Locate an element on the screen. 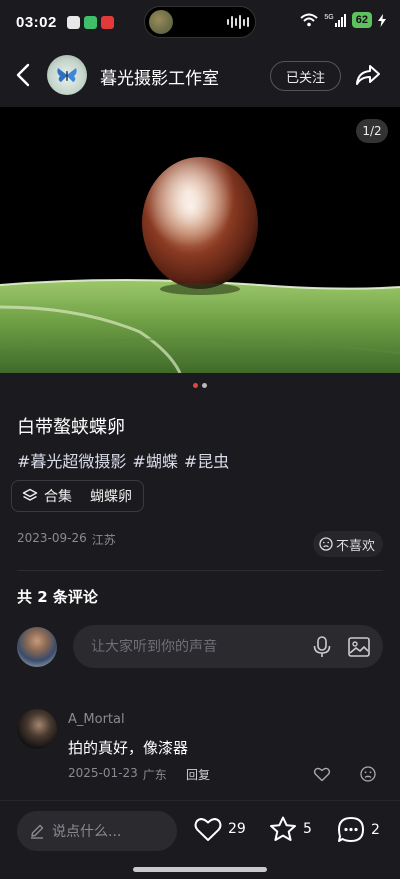 The image size is (400, 879). status-right: 5G 62 is located at coordinates (343, 20).